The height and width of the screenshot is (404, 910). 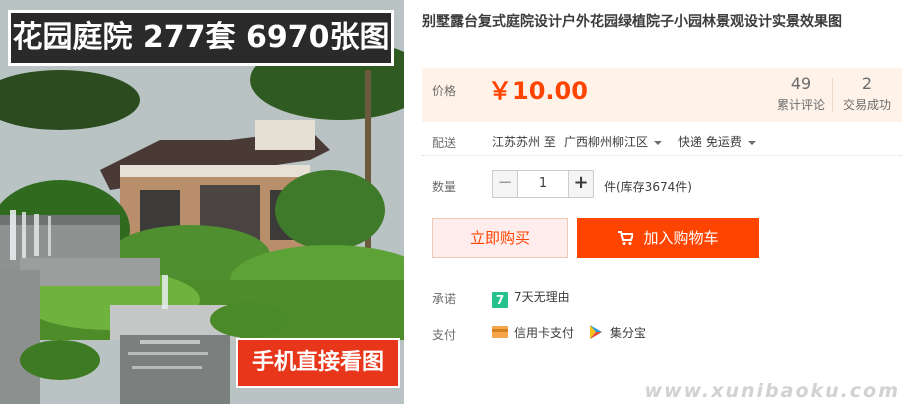 I want to click on cart-icon, so click(x=626, y=238).